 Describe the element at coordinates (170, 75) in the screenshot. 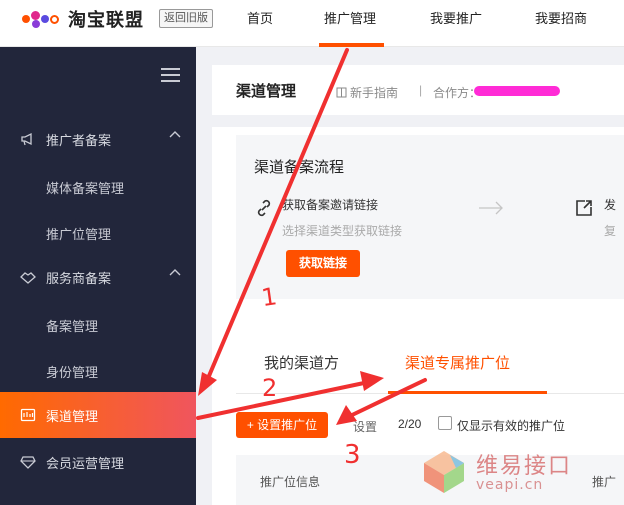

I see `menu-toggle-icon` at that location.